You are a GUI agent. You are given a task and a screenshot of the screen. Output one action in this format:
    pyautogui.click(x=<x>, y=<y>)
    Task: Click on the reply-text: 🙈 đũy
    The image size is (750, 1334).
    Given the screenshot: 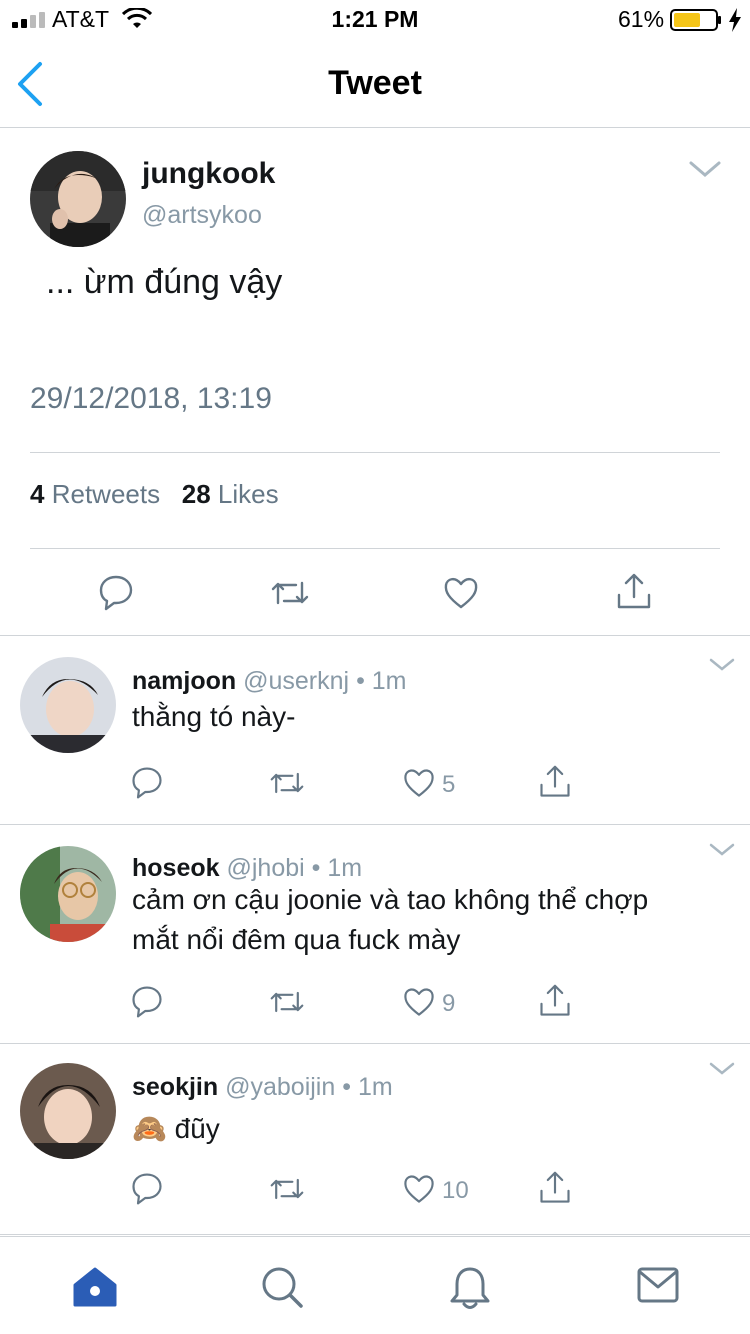 What is the action you would take?
    pyautogui.click(x=176, y=1128)
    